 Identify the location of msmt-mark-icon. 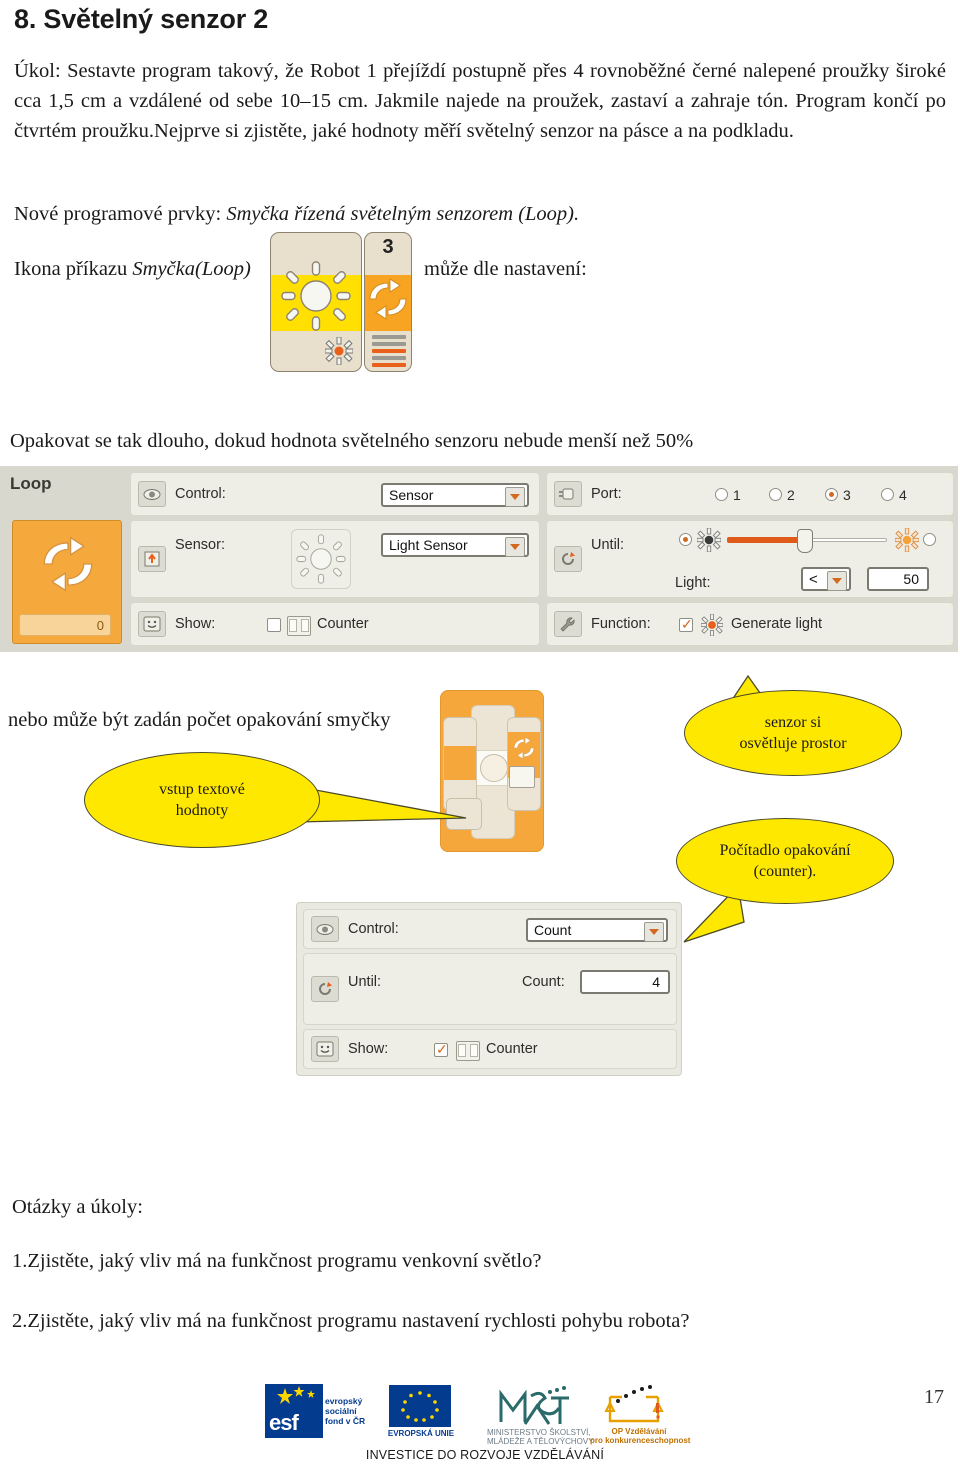
(534, 1405).